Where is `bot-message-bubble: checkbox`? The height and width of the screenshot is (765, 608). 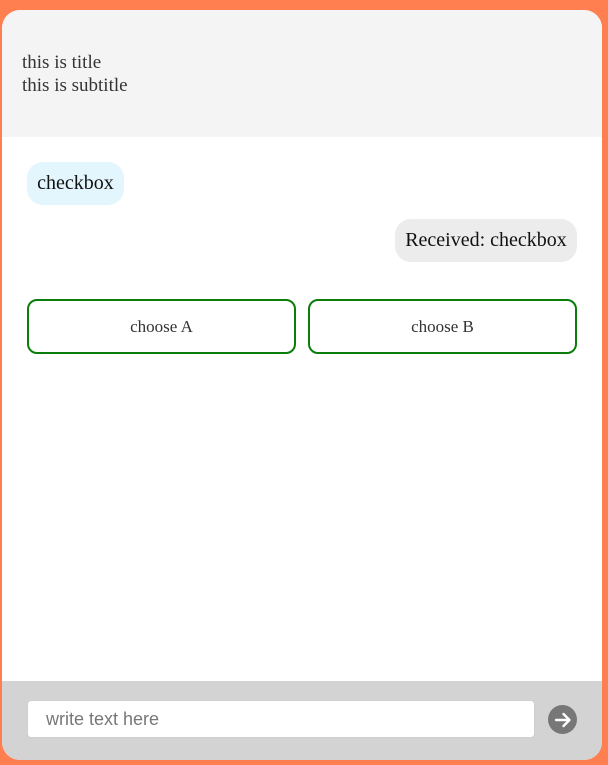 bot-message-bubble: checkbox is located at coordinates (75, 183).